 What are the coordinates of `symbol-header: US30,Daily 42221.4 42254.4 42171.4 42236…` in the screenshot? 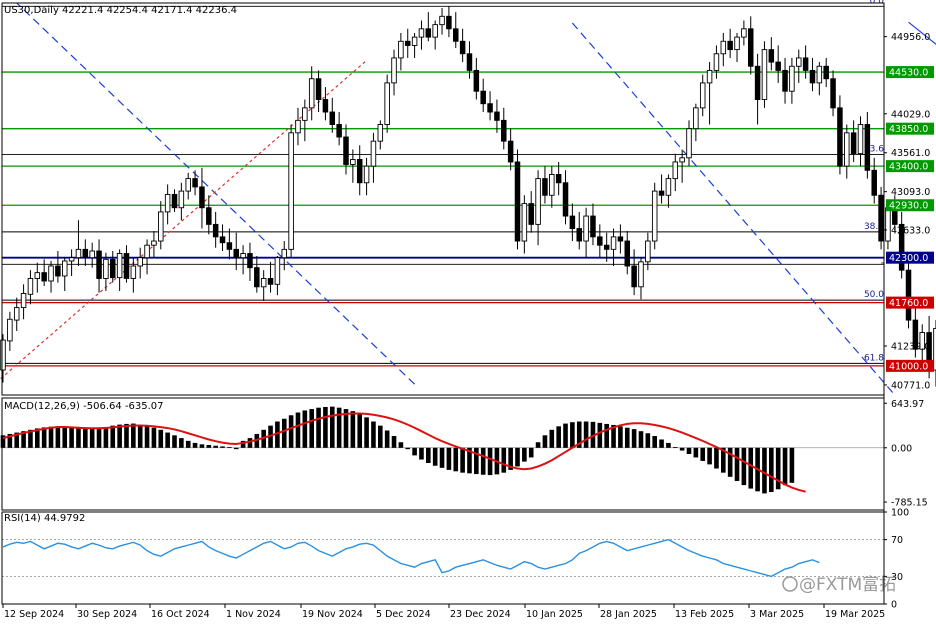 It's located at (120, 10).